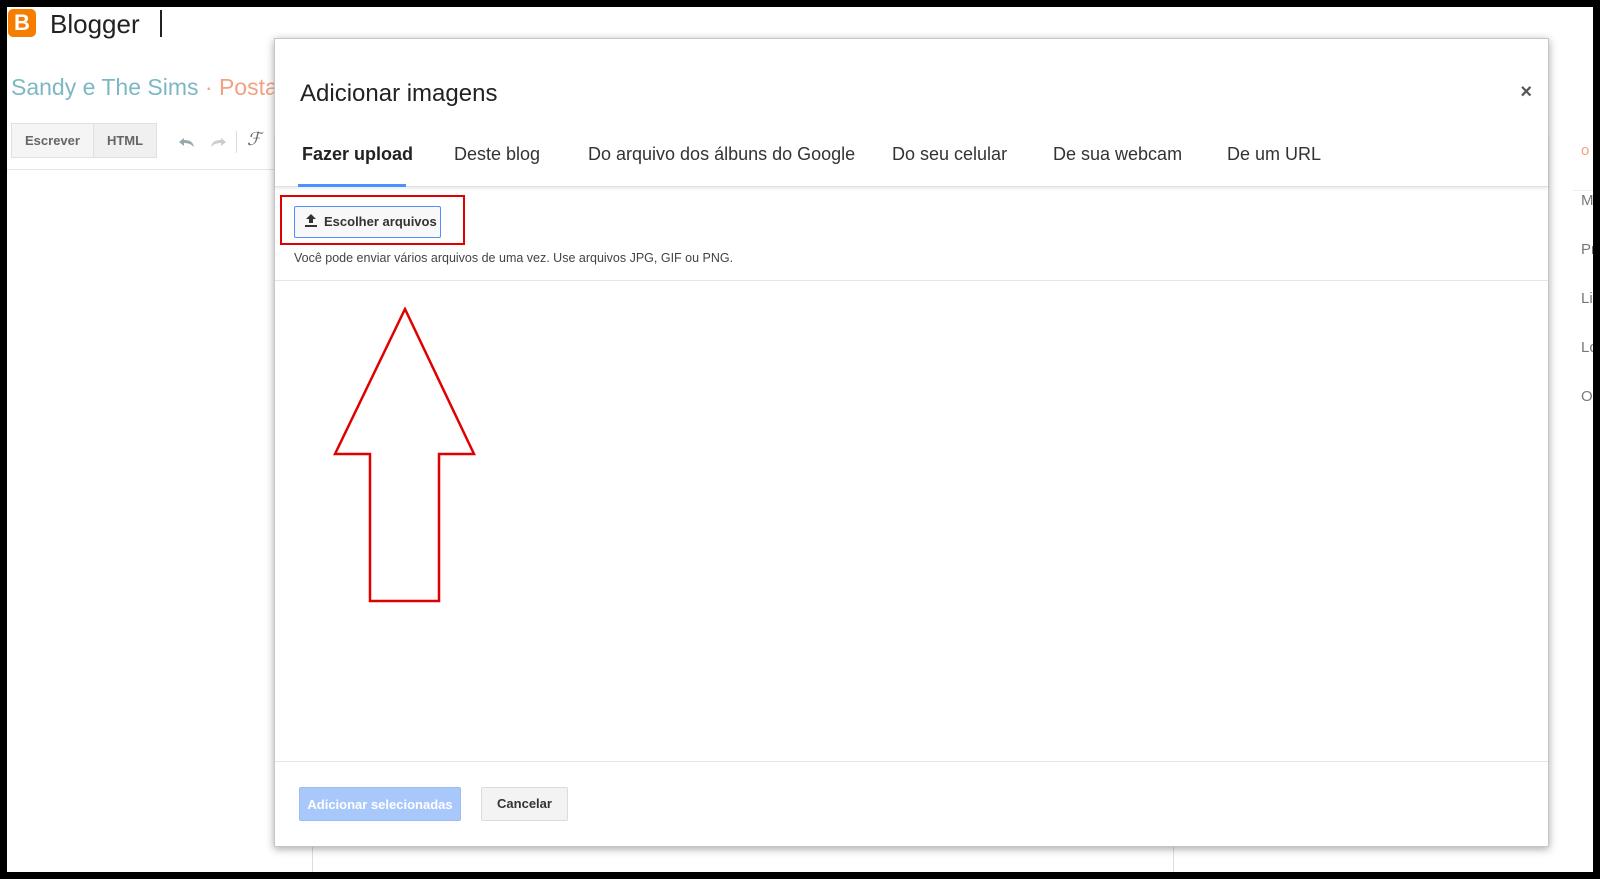  I want to click on font-family-icon: ℱ, so click(254, 139).